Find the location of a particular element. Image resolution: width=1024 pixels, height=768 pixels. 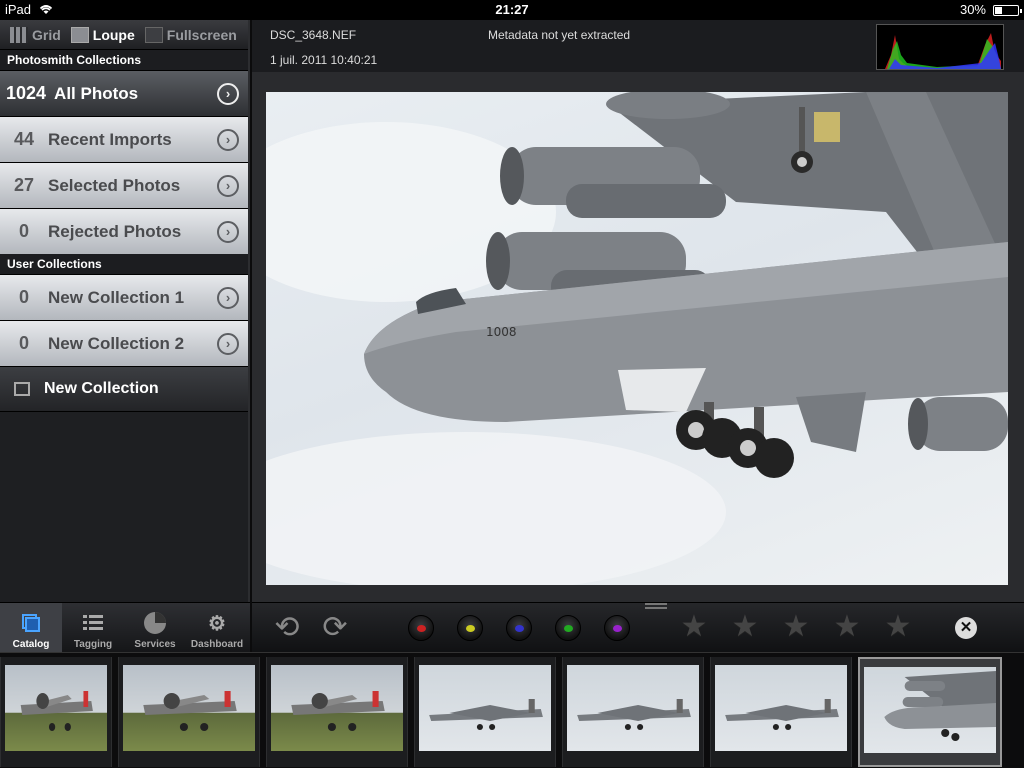

user-collection-list: 0 New Collection 1 › 0 New Collection 2 › is located at coordinates (124, 320).